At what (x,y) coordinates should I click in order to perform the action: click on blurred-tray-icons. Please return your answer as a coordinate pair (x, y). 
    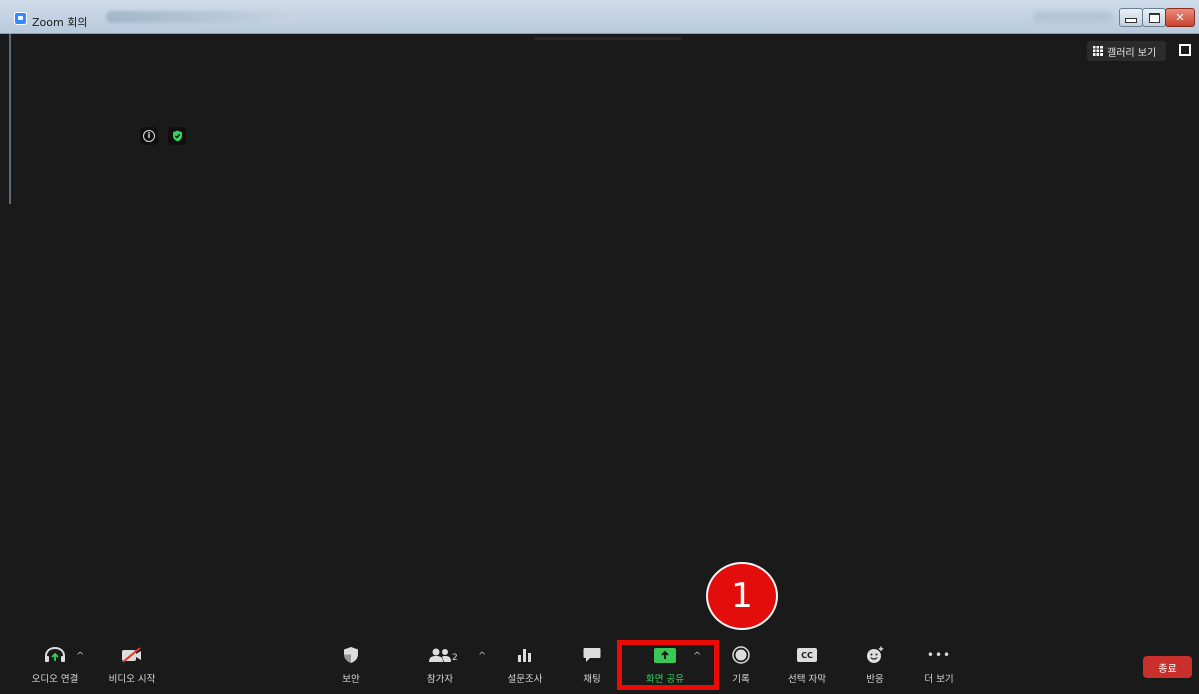
    Looking at the image, I should click on (1073, 17).